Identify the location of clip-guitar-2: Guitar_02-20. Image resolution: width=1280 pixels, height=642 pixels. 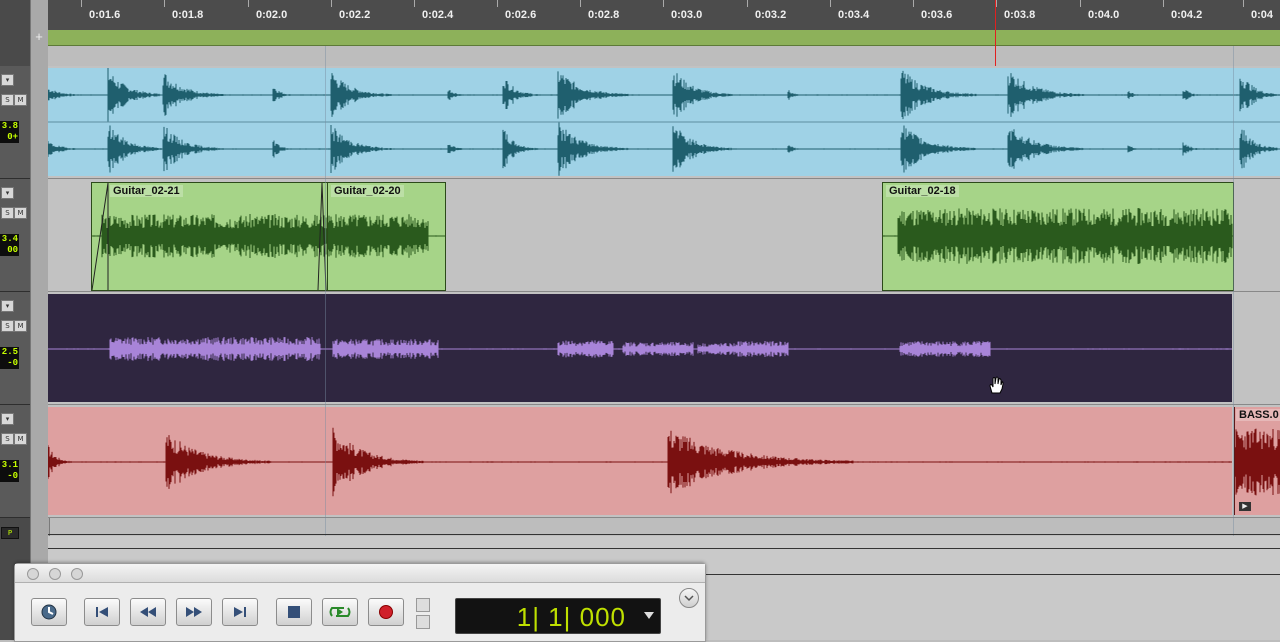
(386, 236).